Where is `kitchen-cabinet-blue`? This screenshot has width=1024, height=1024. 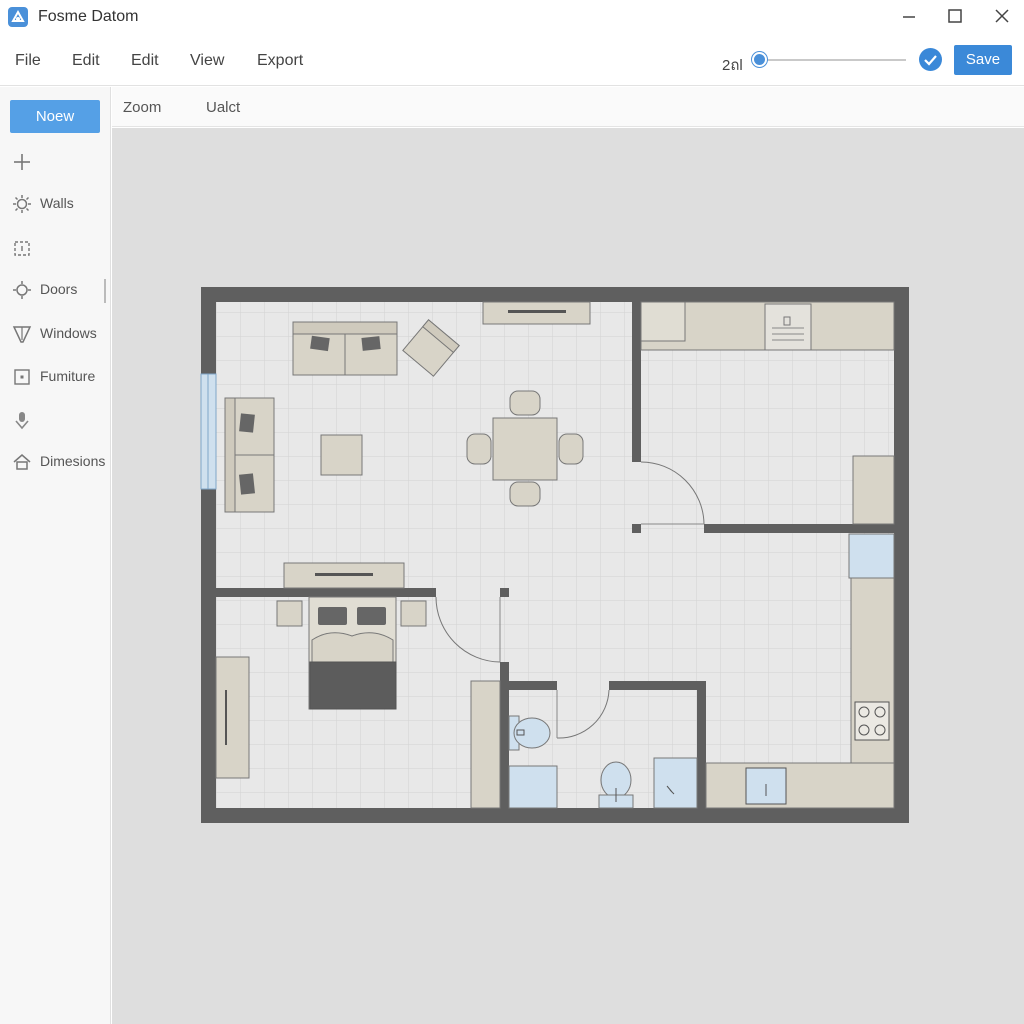
kitchen-cabinet-blue is located at coordinates (871, 556).